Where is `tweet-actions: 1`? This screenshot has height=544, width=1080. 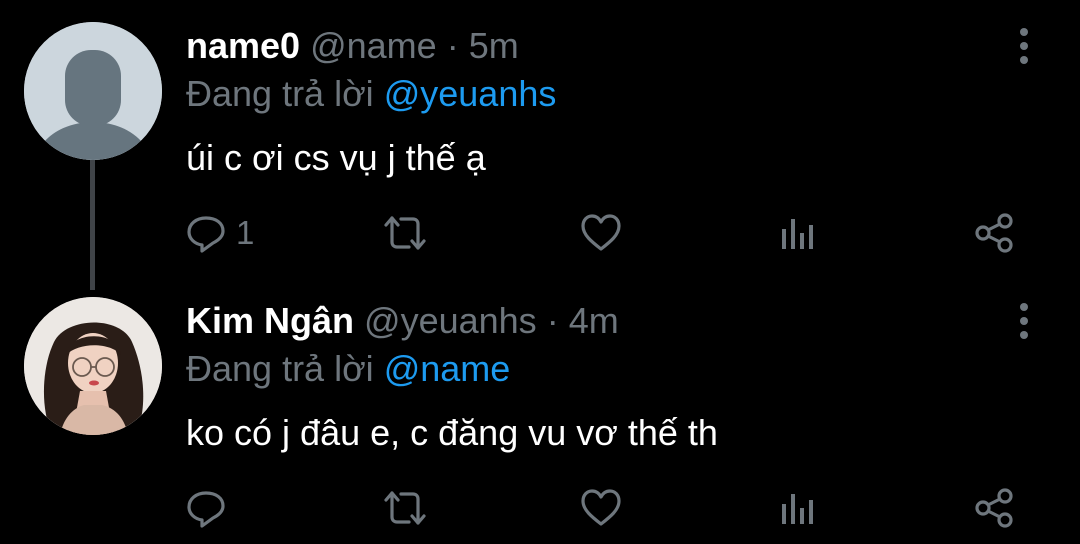 tweet-actions: 1 is located at coordinates (540, 233).